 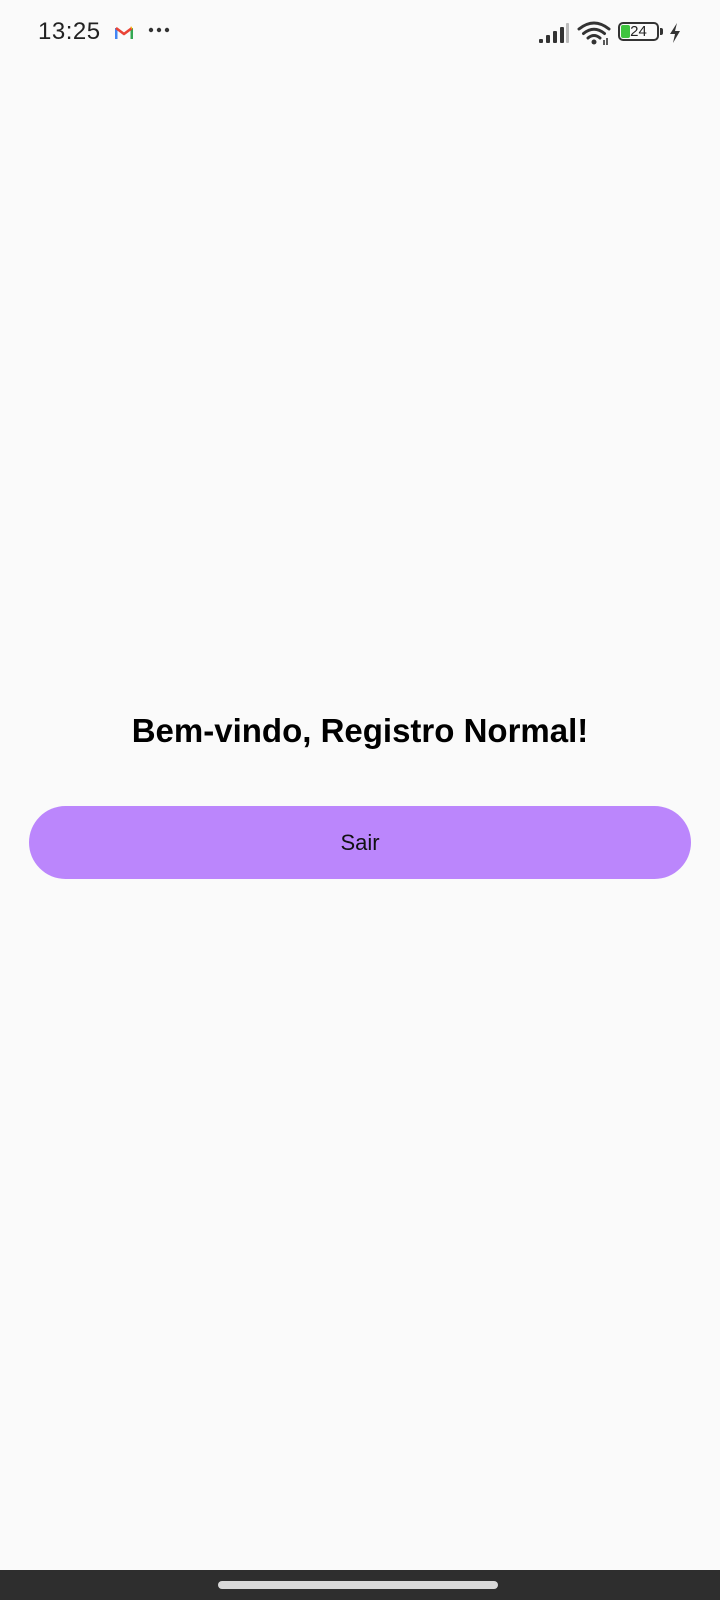 I want to click on signal-icon, so click(x=554, y=33).